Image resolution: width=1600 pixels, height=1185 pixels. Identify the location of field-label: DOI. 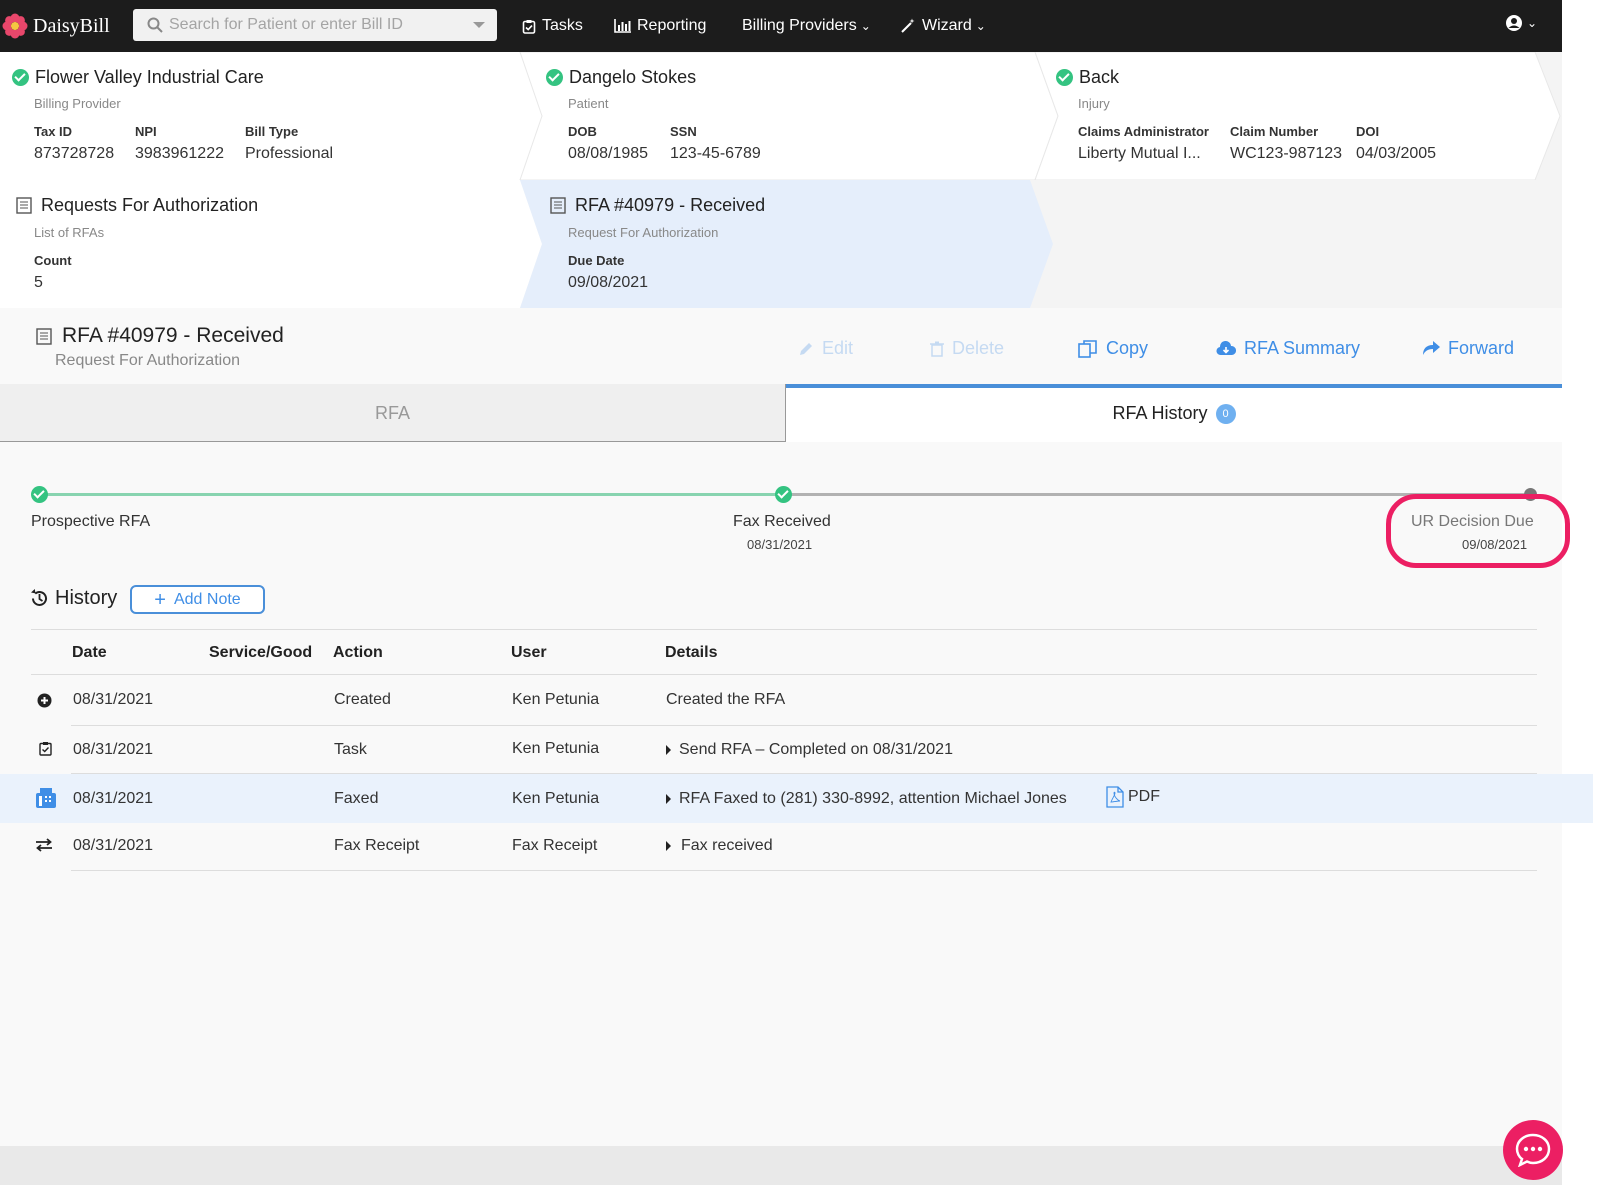
(1368, 131).